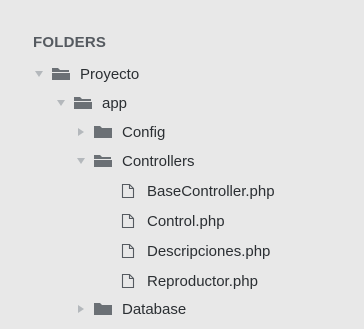  I want to click on tree-item-label: Control.php, so click(186, 221).